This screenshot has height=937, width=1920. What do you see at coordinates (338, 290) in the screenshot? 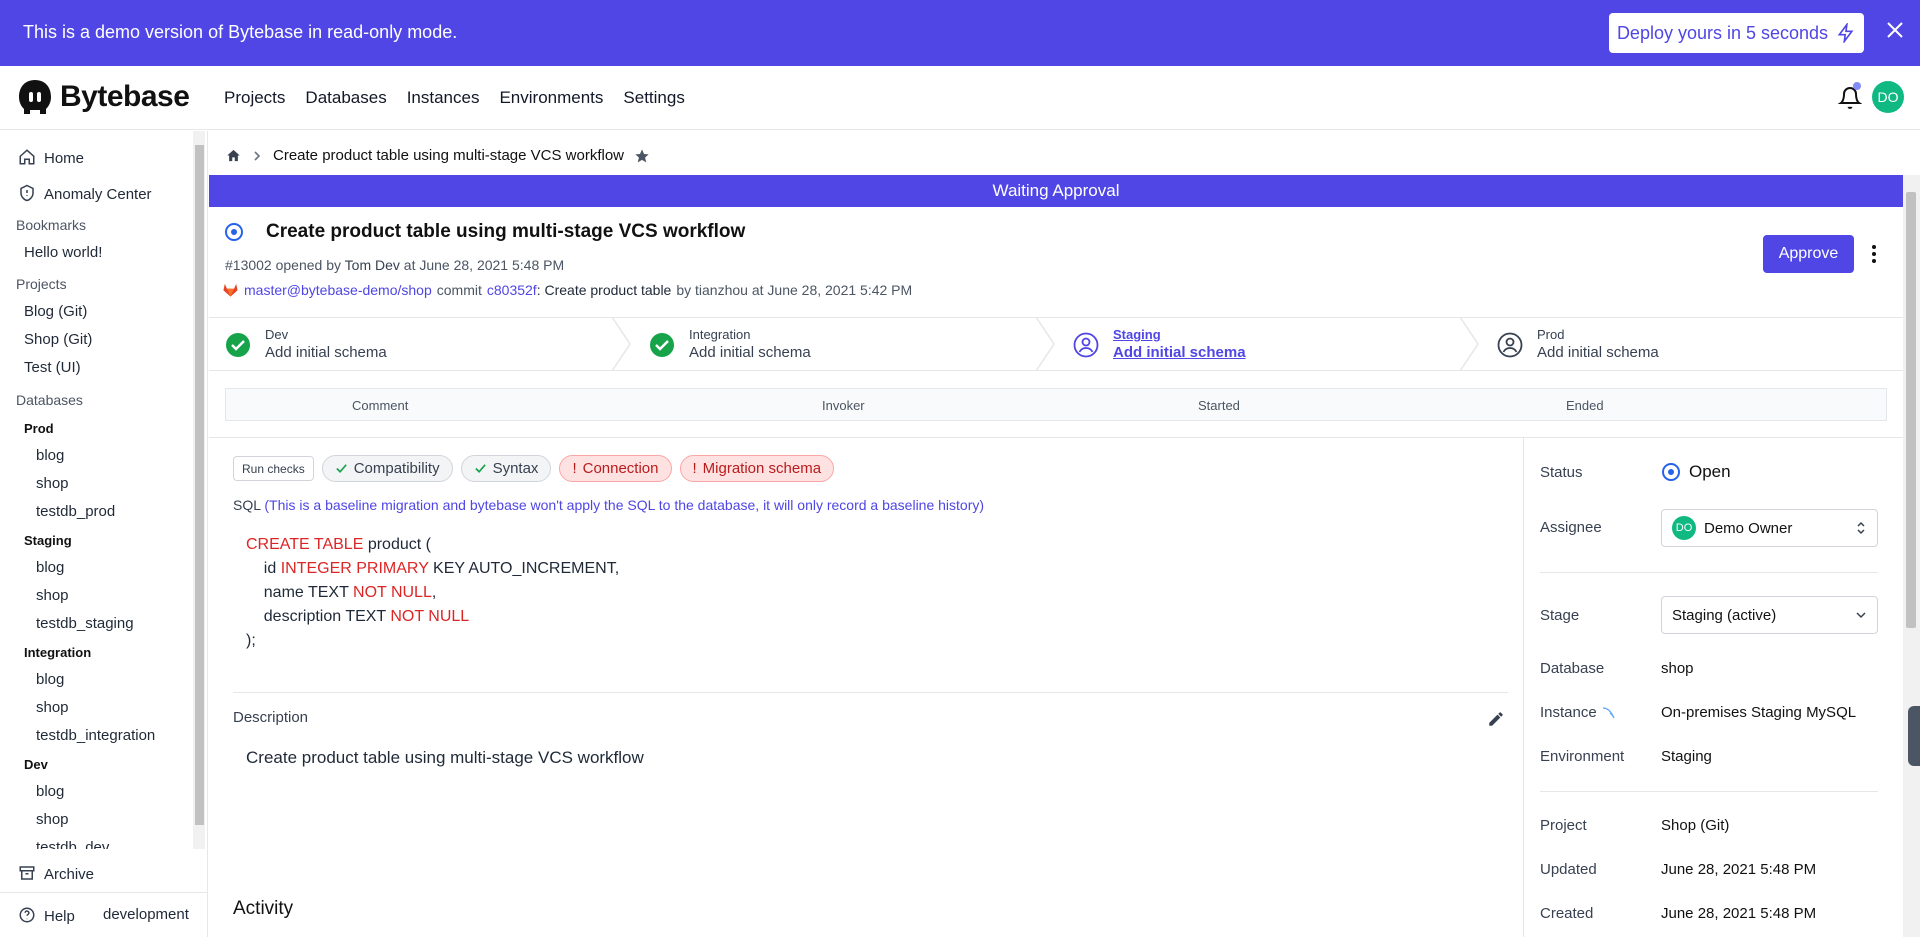
I see `branch-link: master@bytebase-demo/shop` at bounding box center [338, 290].